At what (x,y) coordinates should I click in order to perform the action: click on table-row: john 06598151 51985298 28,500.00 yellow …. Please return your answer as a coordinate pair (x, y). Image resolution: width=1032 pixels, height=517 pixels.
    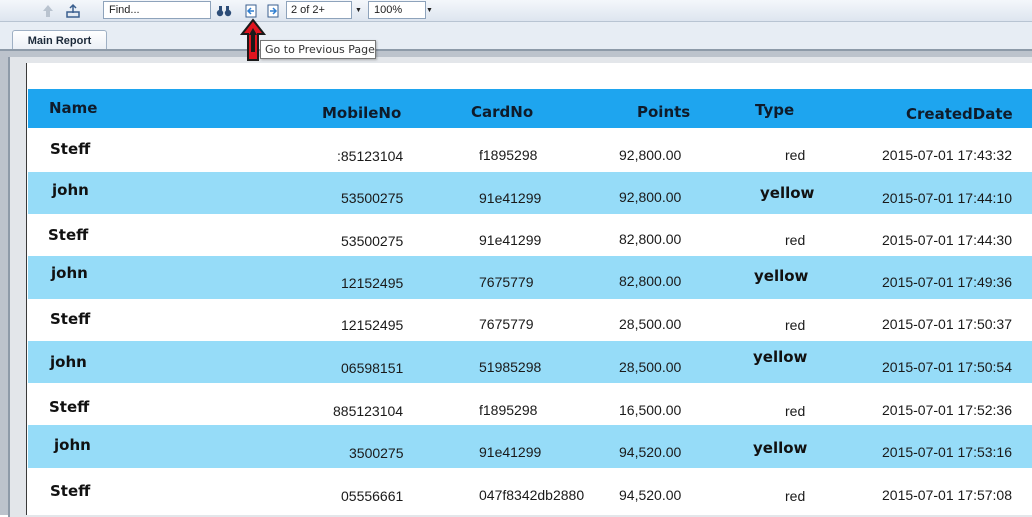
    Looking at the image, I should click on (530, 362).